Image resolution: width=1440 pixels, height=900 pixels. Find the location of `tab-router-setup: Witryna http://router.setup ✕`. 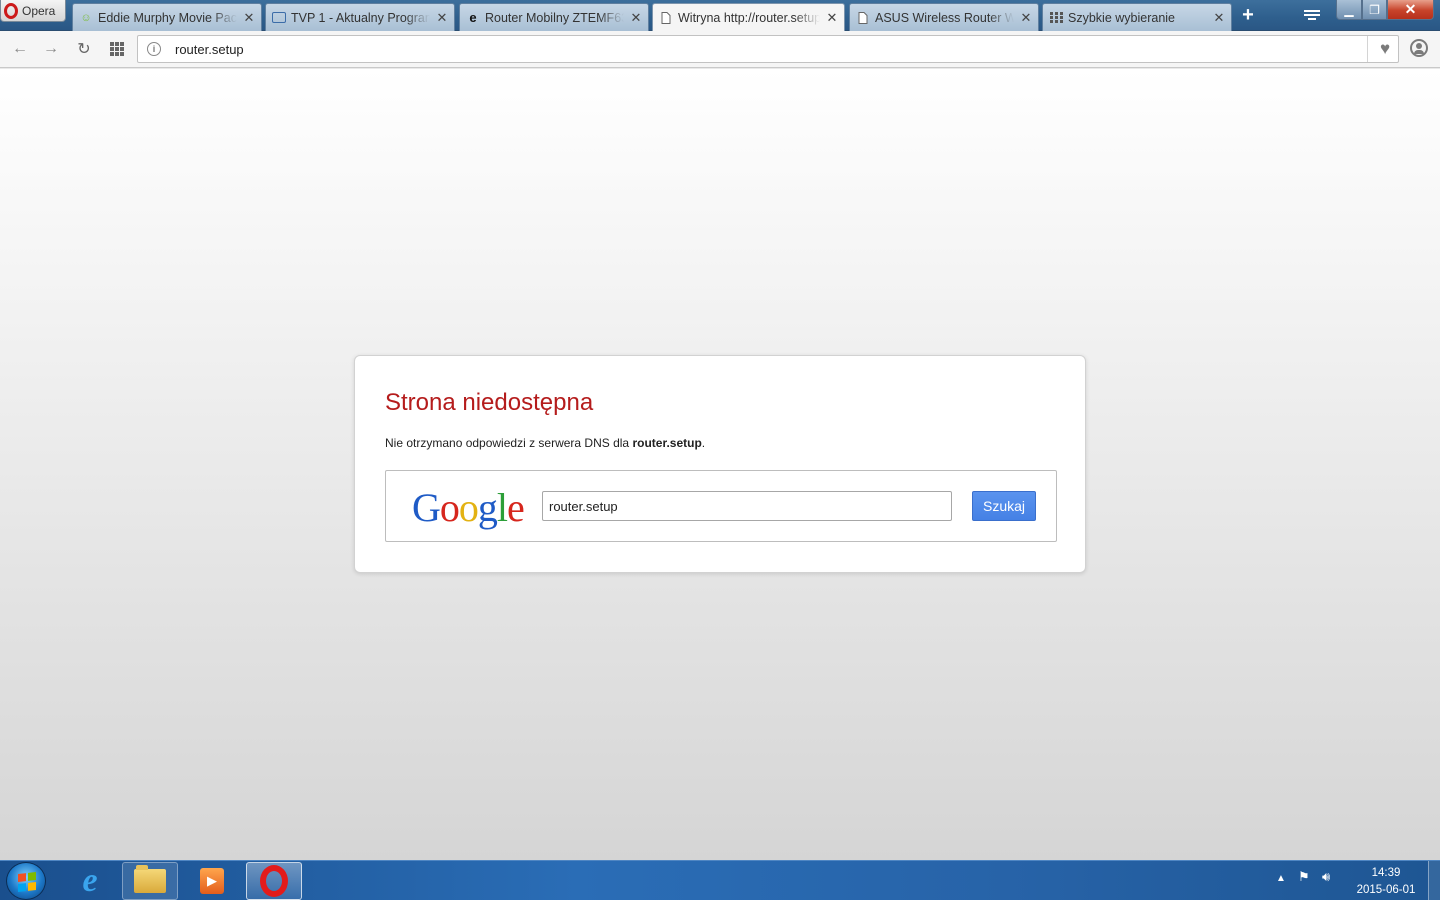

tab-router-setup: Witryna http://router.setup ✕ is located at coordinates (748, 17).